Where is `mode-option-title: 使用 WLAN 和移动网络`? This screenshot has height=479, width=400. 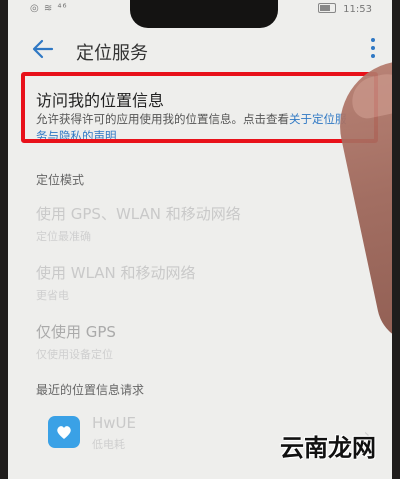
mode-option-title: 使用 WLAN 和移动网络 is located at coordinates (116, 273).